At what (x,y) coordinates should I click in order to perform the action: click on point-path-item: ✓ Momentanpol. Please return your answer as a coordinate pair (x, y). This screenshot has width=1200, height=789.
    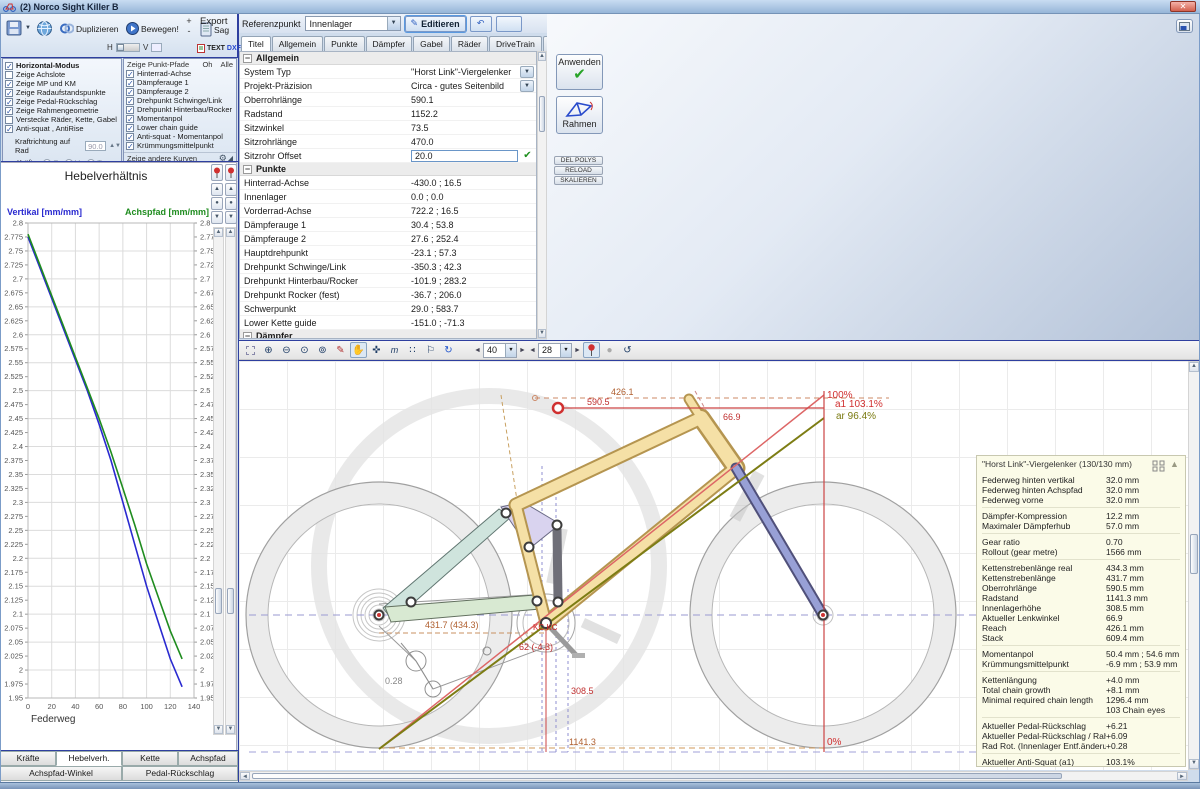
    Looking at the image, I should click on (180, 118).